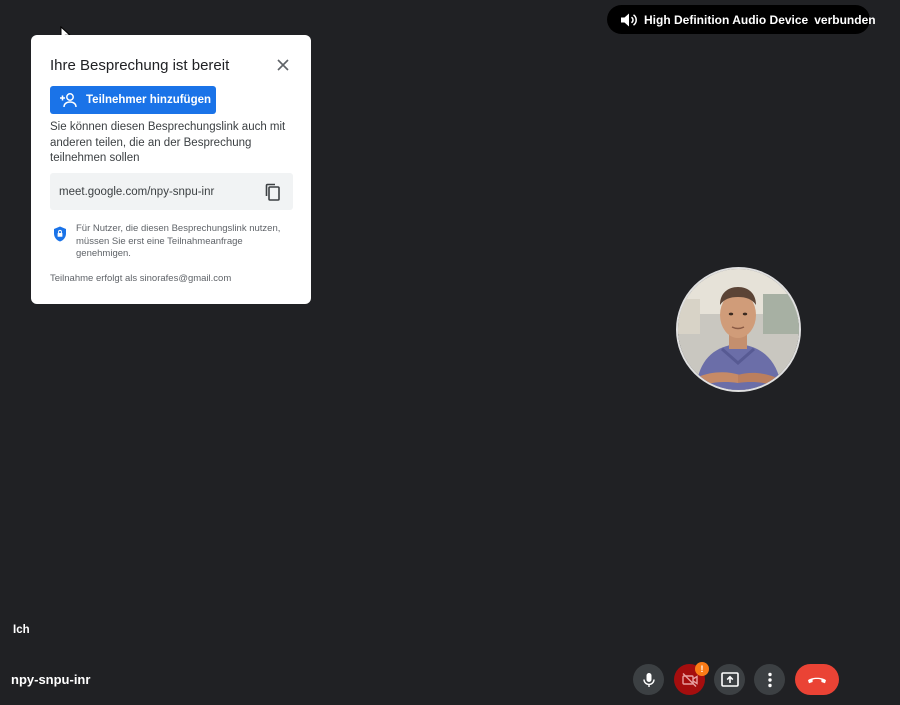 Image resolution: width=900 pixels, height=705 pixels. Describe the element at coordinates (149, 100) in the screenshot. I see `add-participants-label: Teilnehmer hinzufügen` at that location.